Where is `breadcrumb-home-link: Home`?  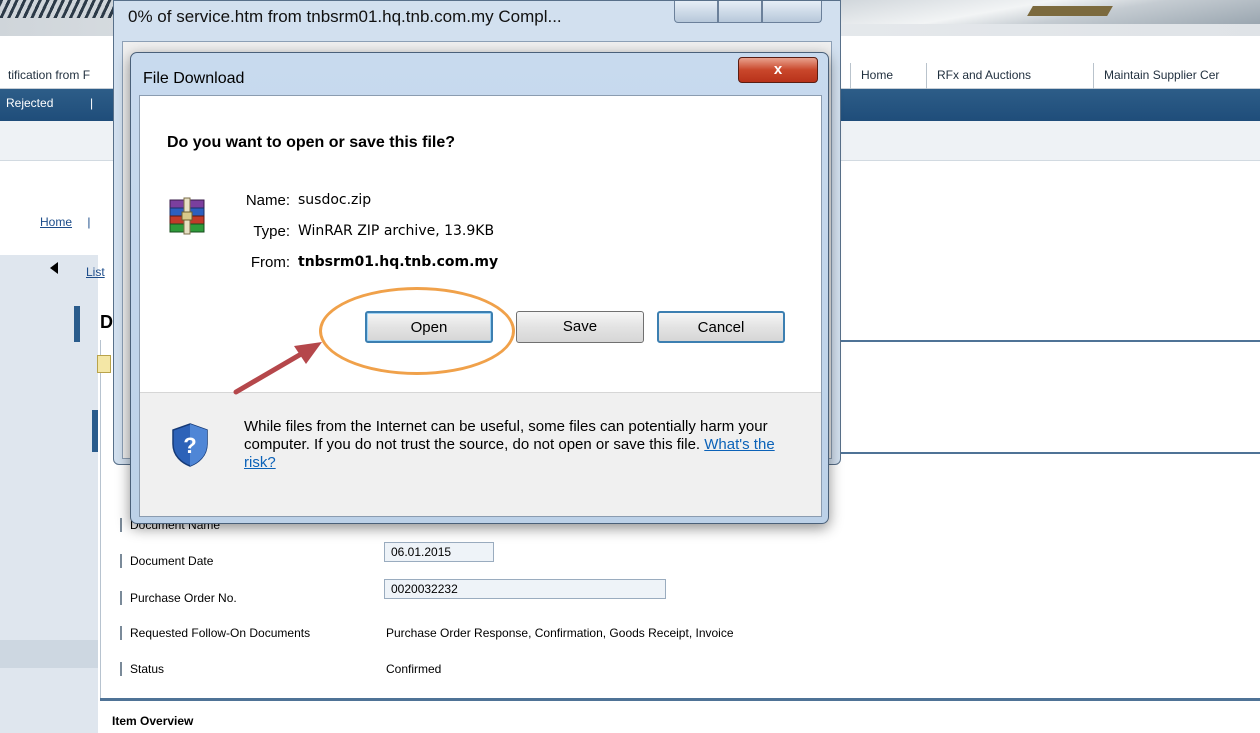
breadcrumb-home-link: Home is located at coordinates (56, 222).